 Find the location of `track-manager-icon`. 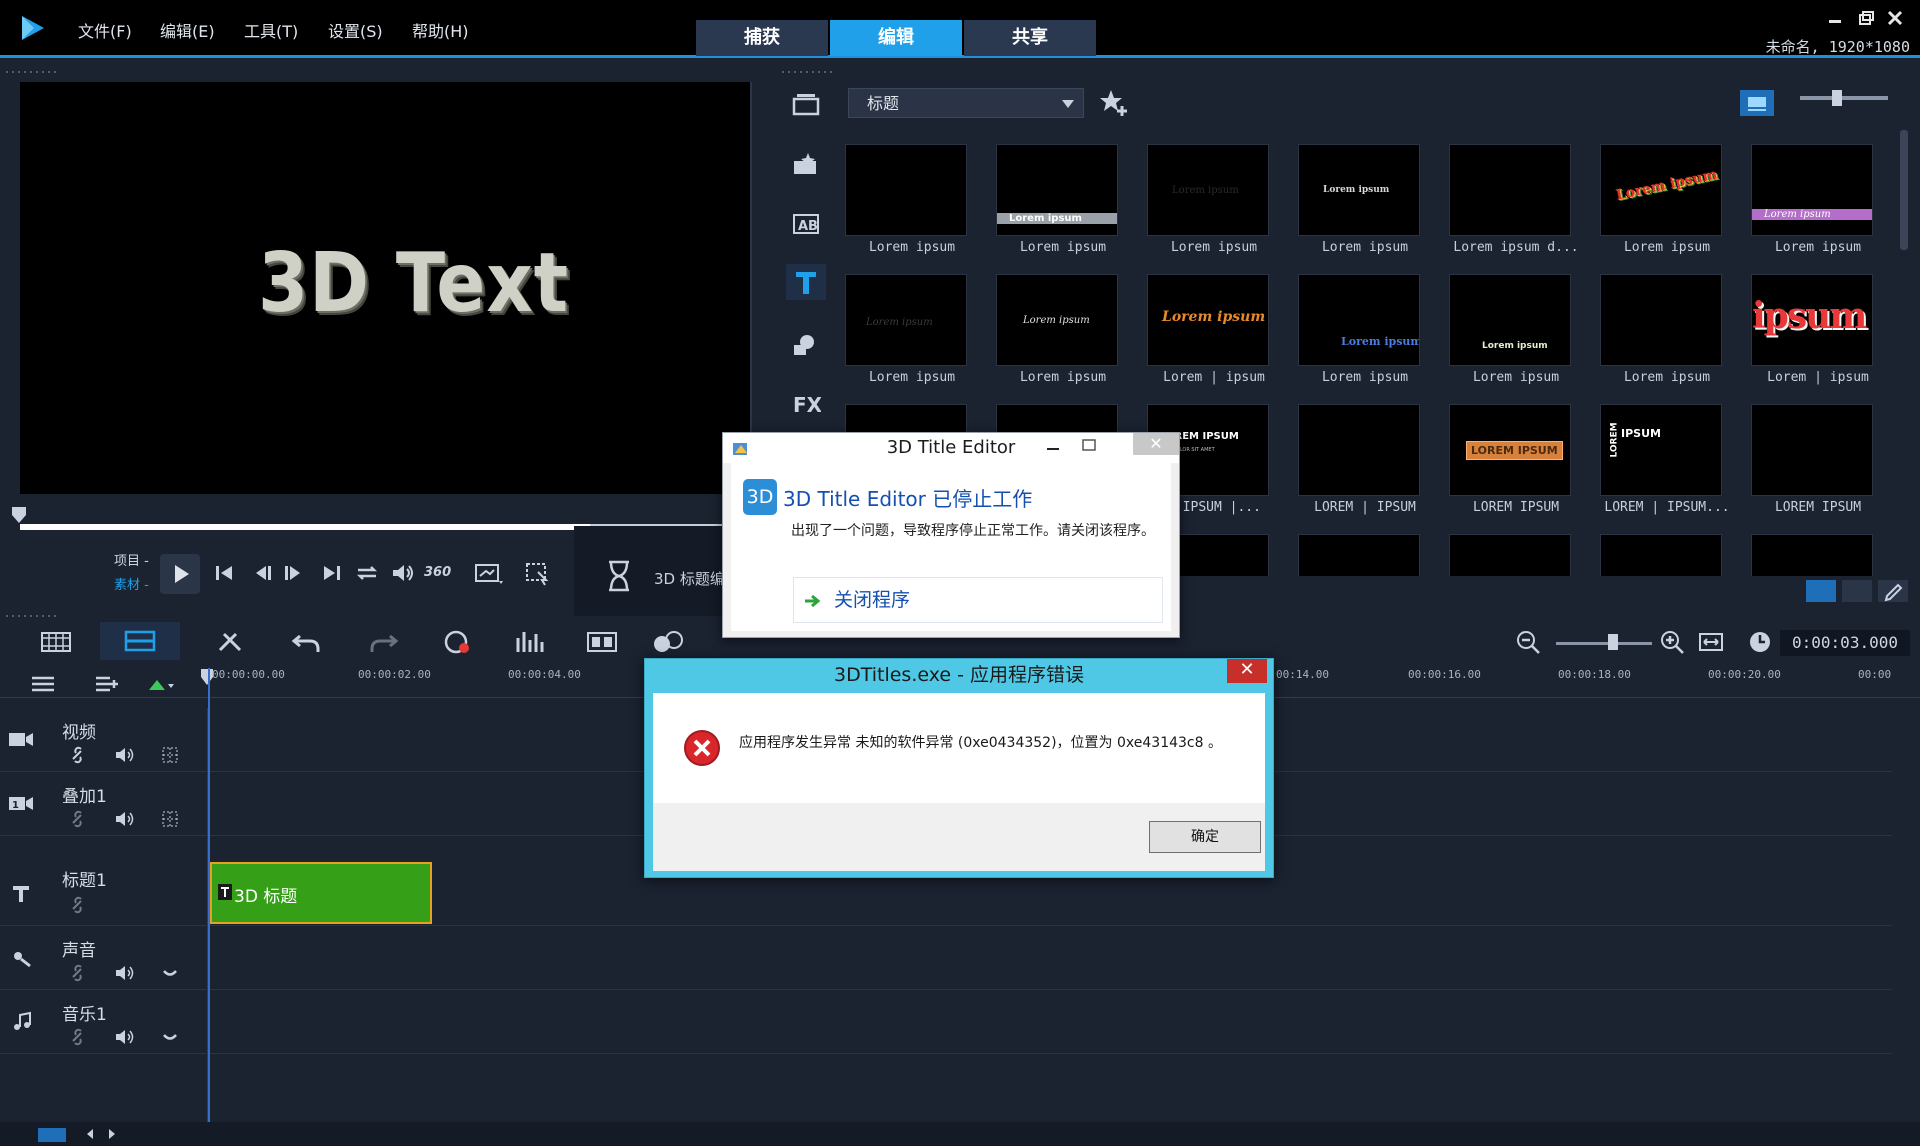

track-manager-icon is located at coordinates (43, 684).